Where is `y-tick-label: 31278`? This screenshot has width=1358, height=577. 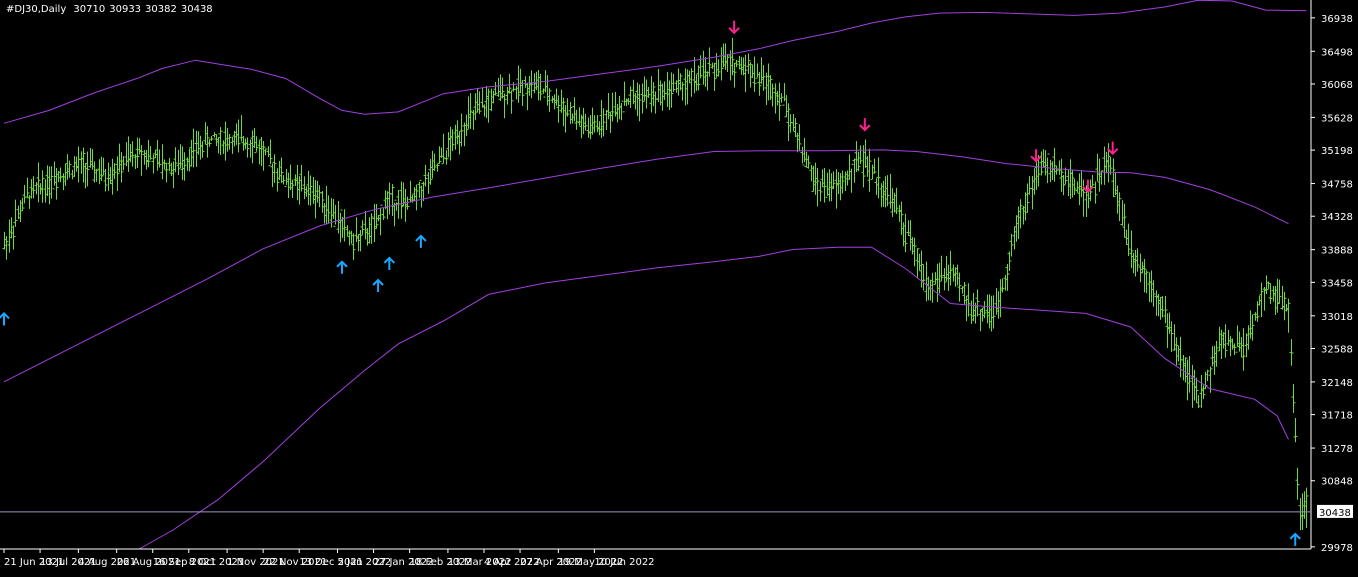 y-tick-label: 31278 is located at coordinates (1337, 449).